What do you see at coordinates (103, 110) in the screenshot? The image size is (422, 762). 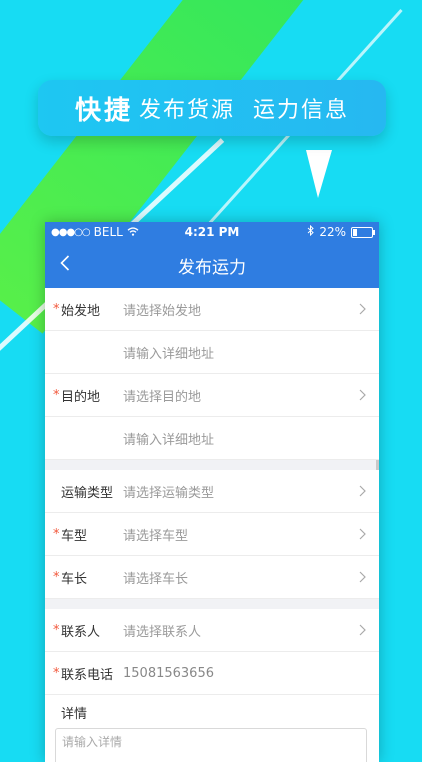 I see `banner-text-fast: 快捷` at bounding box center [103, 110].